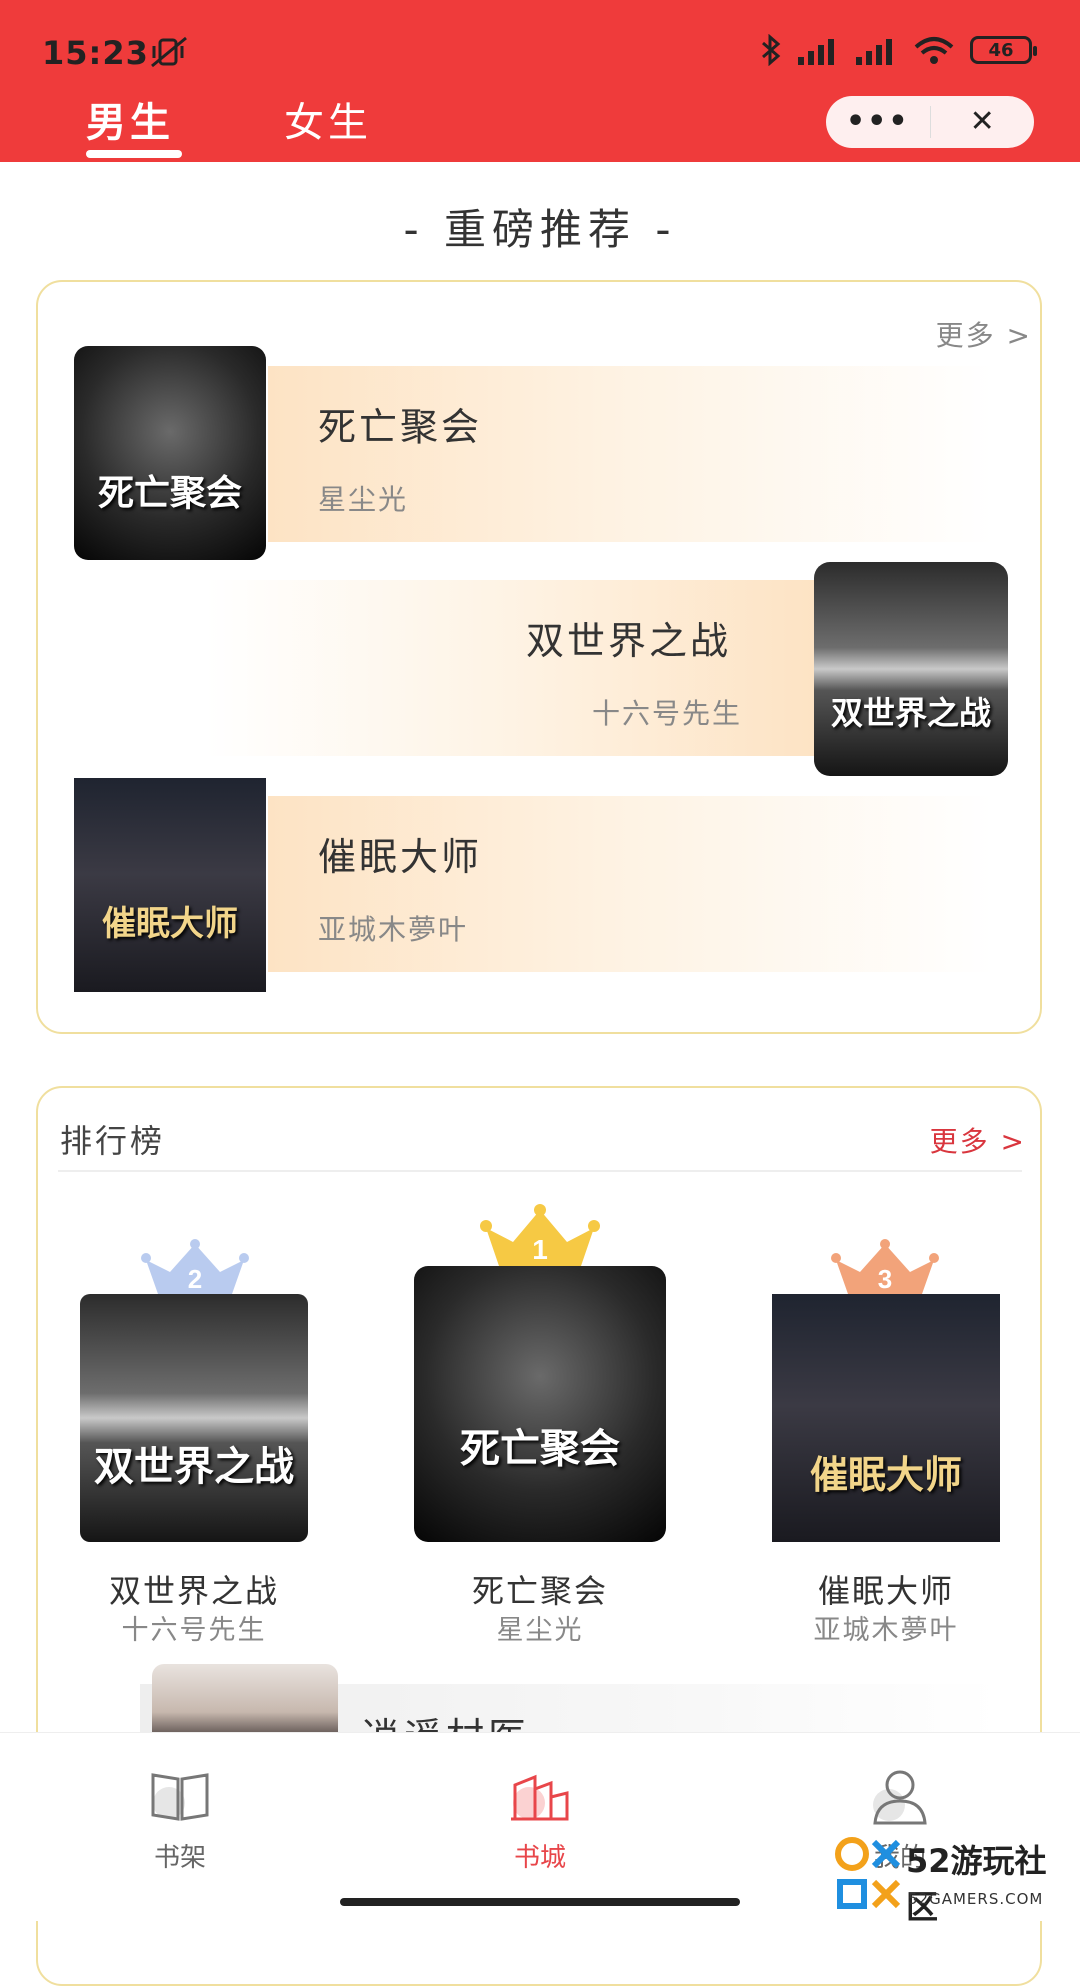 Image resolution: width=1080 pixels, height=1986 pixels. What do you see at coordinates (540, 81) in the screenshot?
I see `top-header: 15:23 46 男生 女生 ••• ✕` at bounding box center [540, 81].